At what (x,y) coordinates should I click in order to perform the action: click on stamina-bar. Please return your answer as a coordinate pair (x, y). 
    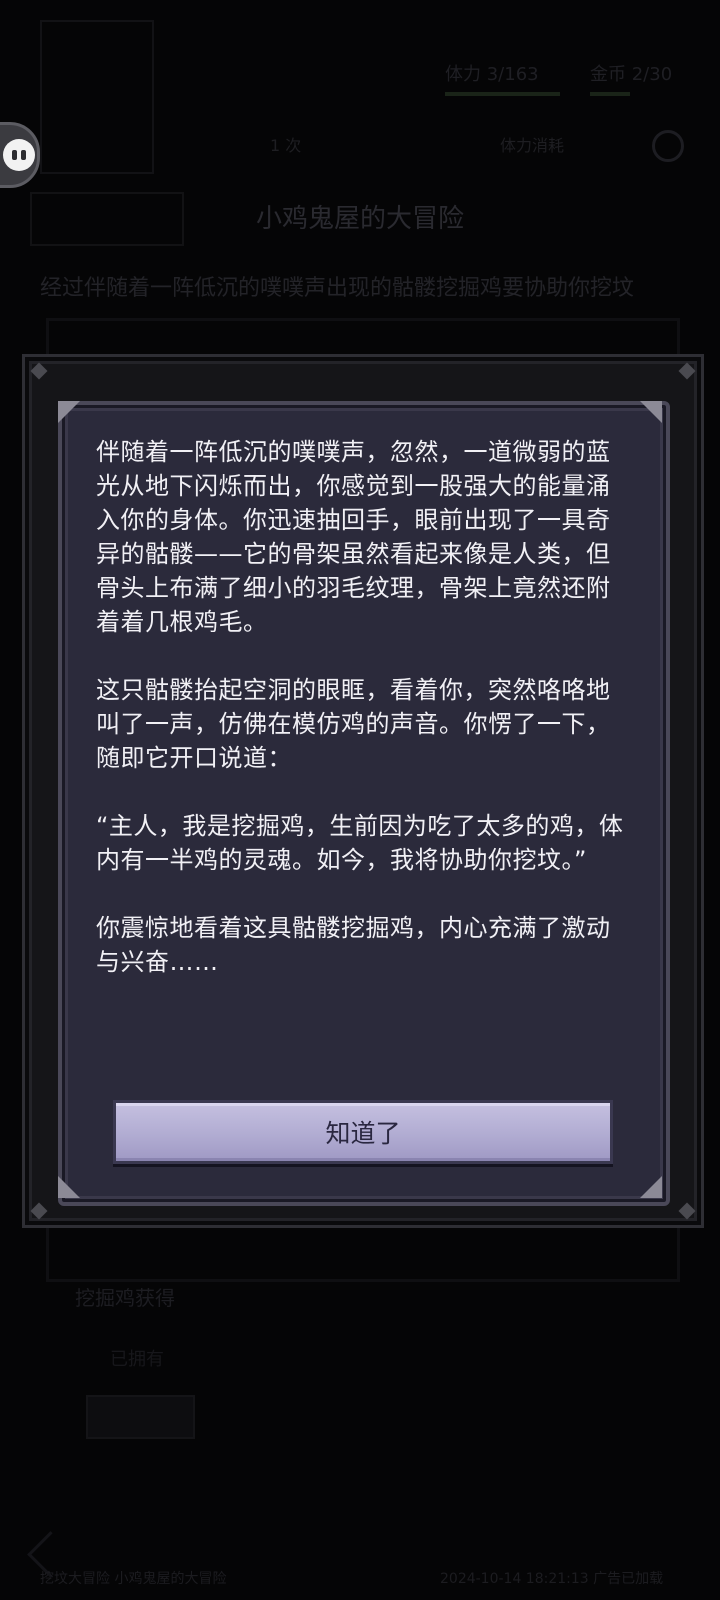
    Looking at the image, I should click on (502, 94).